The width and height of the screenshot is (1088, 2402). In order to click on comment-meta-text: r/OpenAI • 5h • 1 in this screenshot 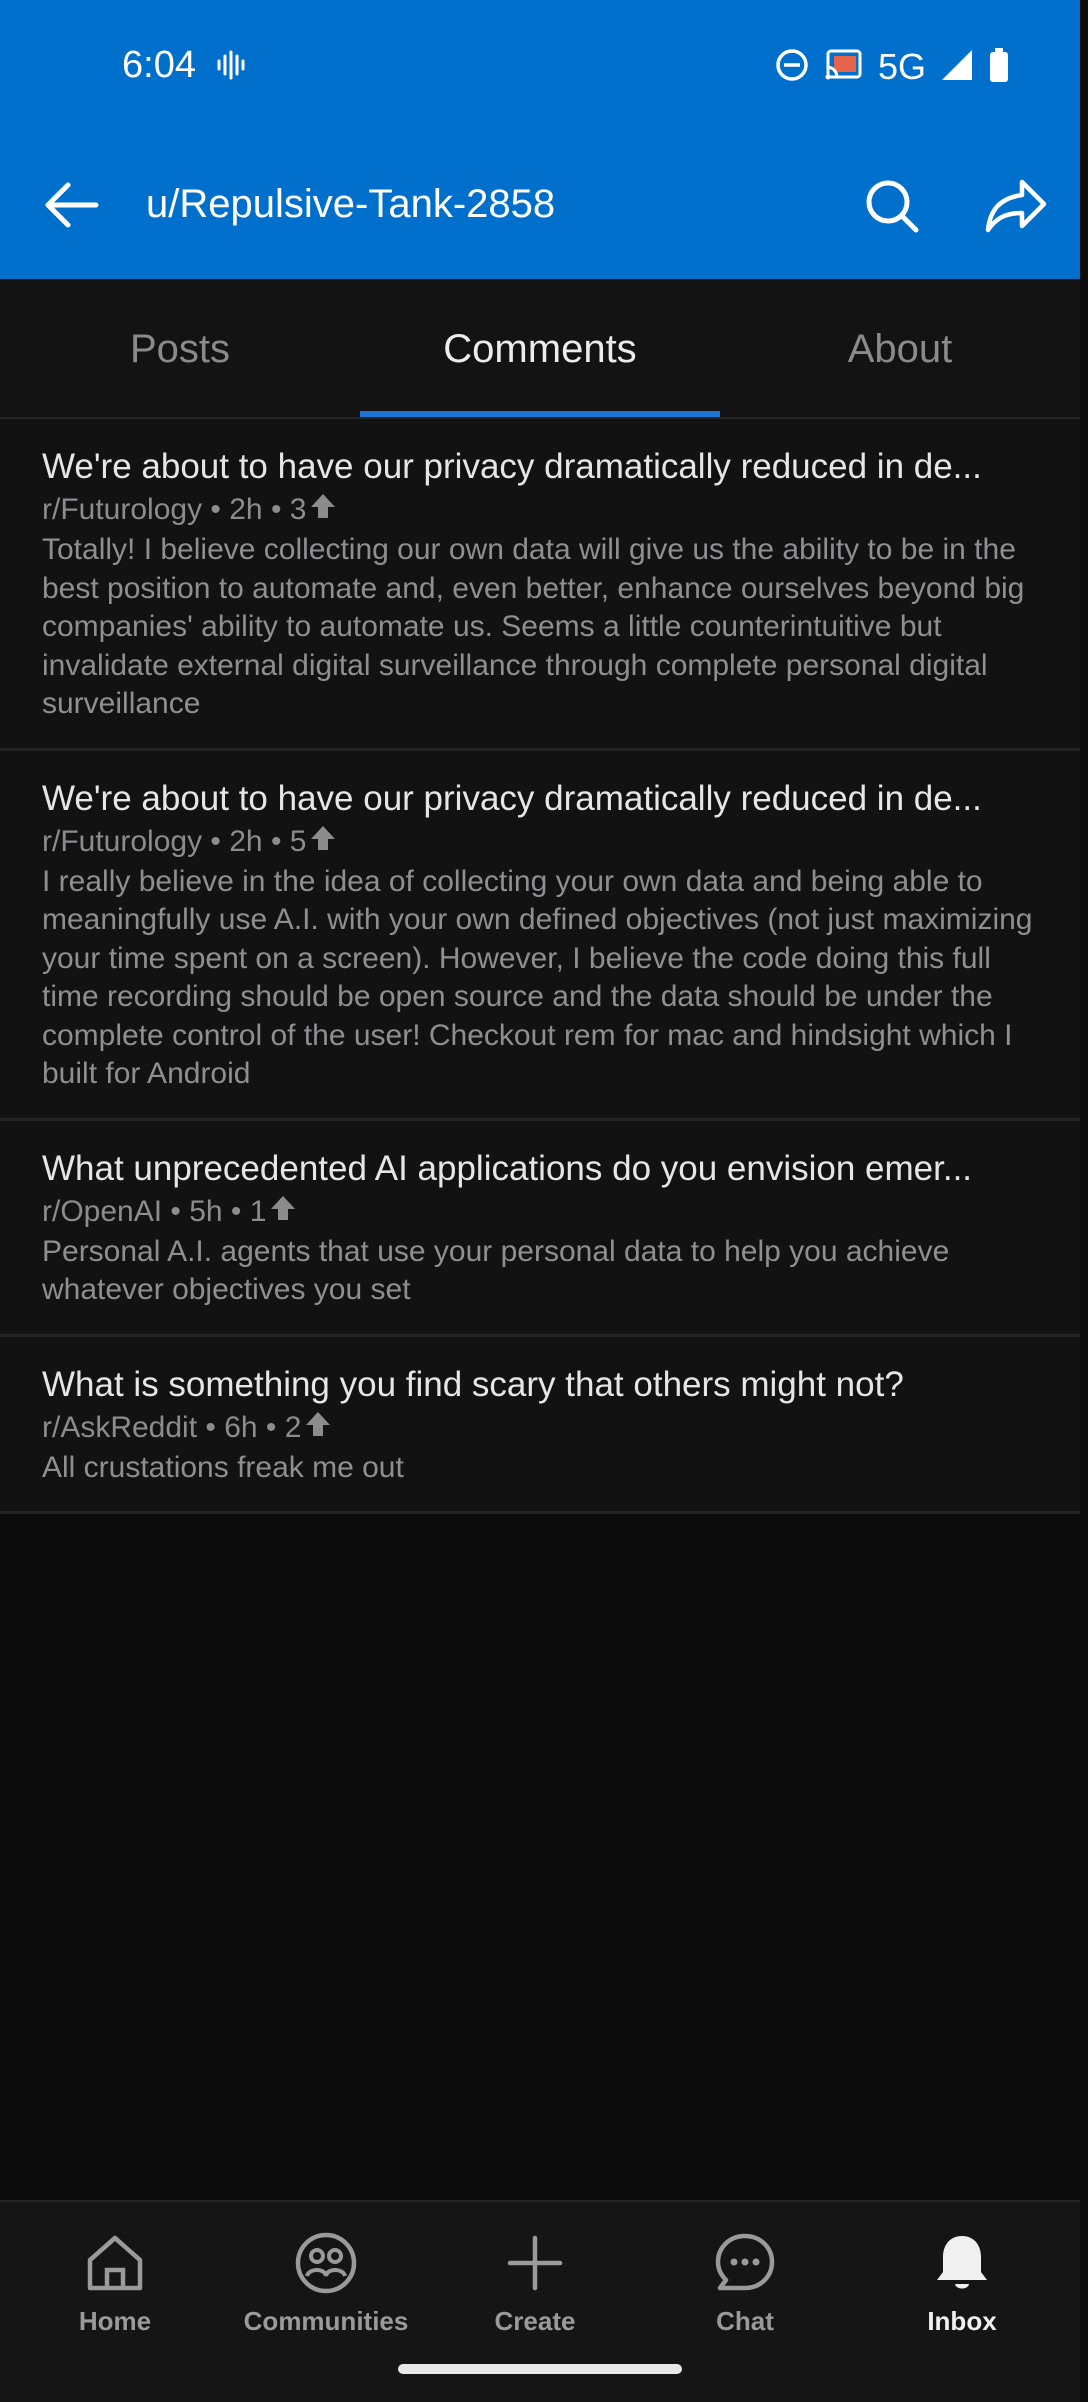, I will do `click(154, 1211)`.